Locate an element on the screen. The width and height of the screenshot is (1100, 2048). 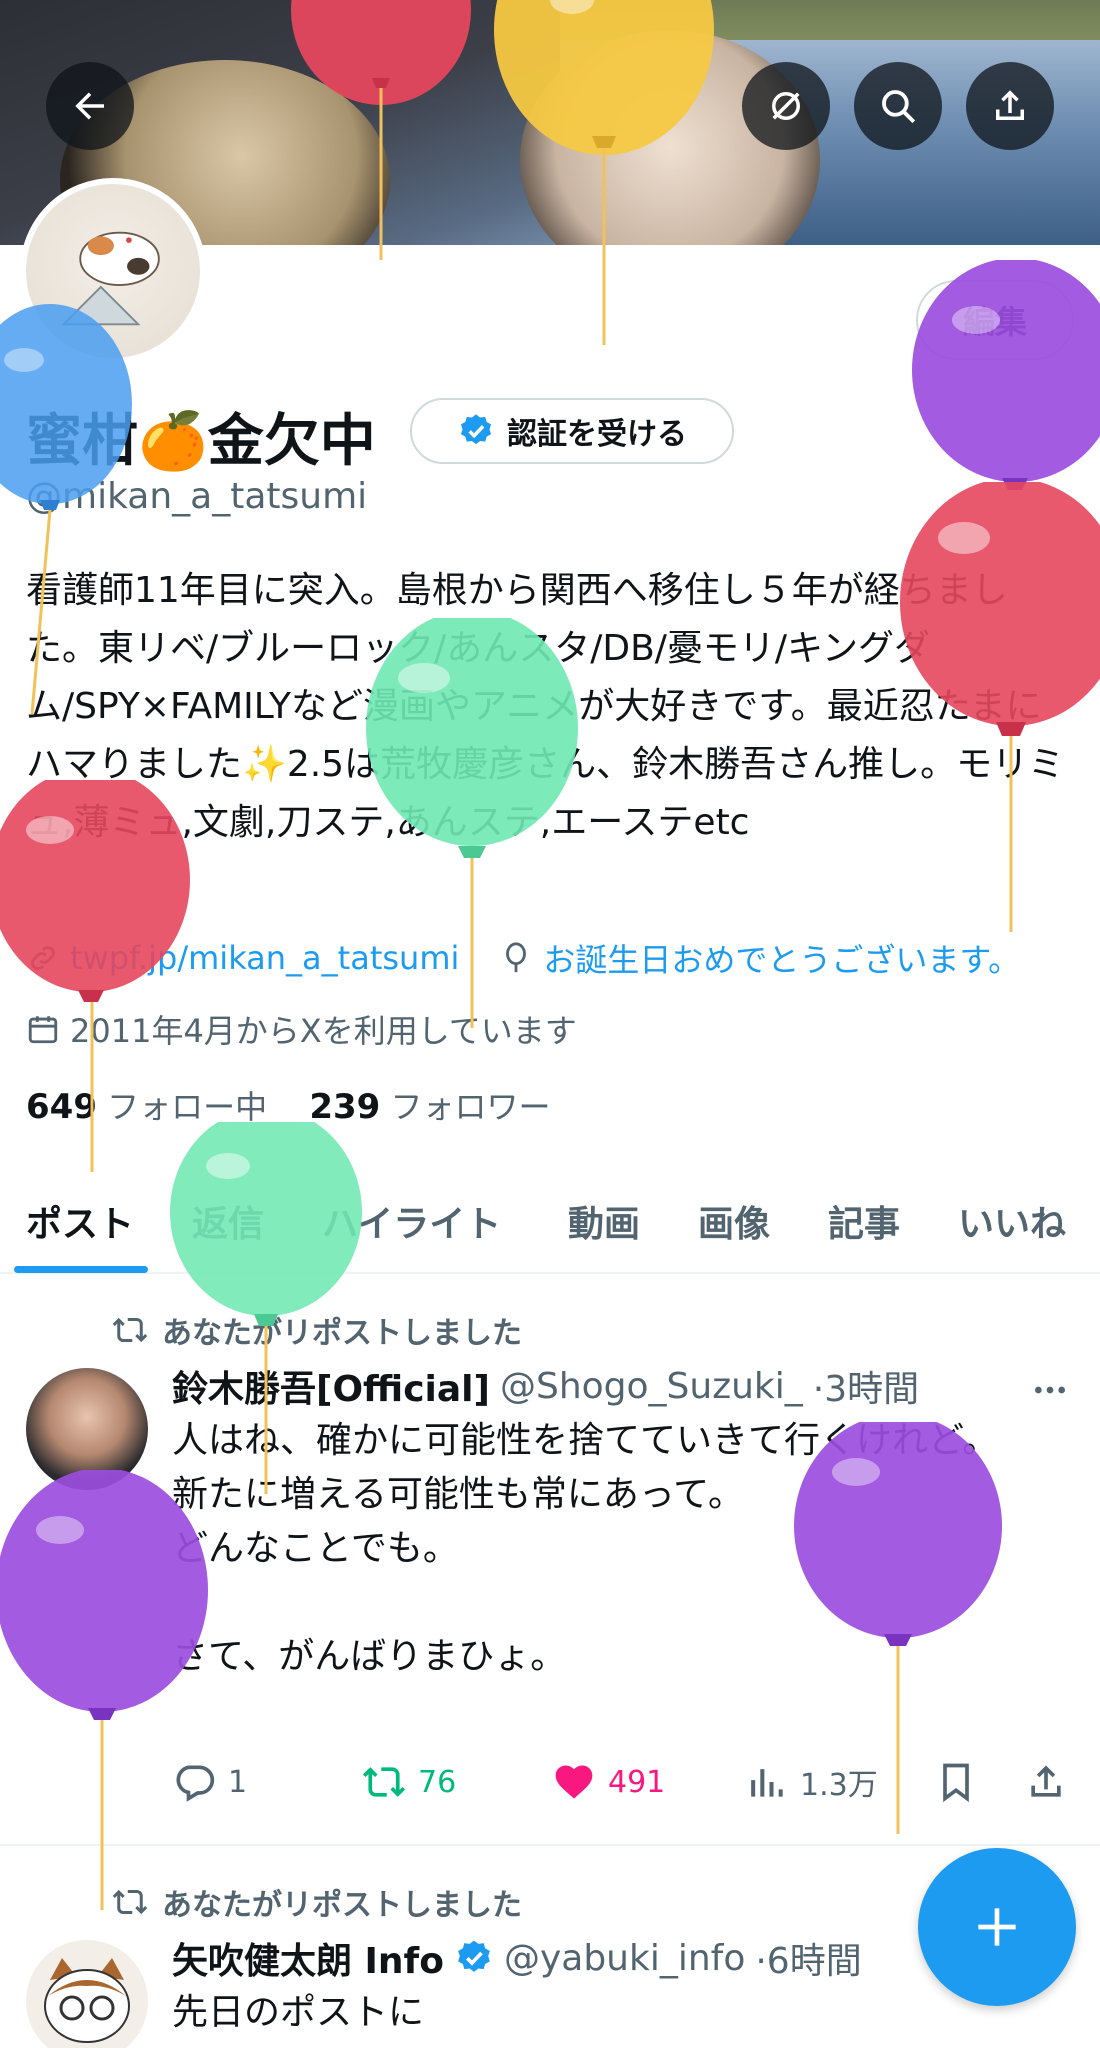
tab-replies: 返信 is located at coordinates (228, 1221).